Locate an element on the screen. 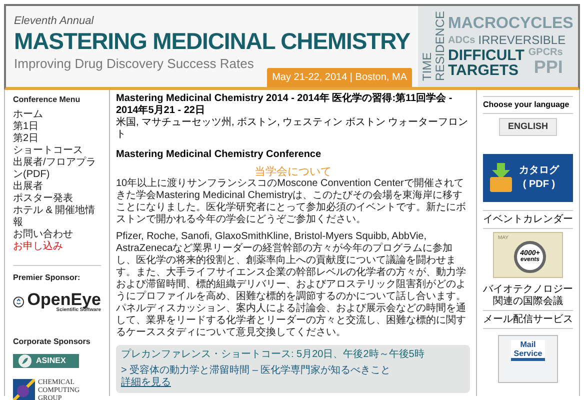 This screenshot has width=584, height=400. page-heading: Mastering Medicinal Chemistry 2014 - 2014年 医化学の習得:第11回学会 - is located at coordinates (285, 98).